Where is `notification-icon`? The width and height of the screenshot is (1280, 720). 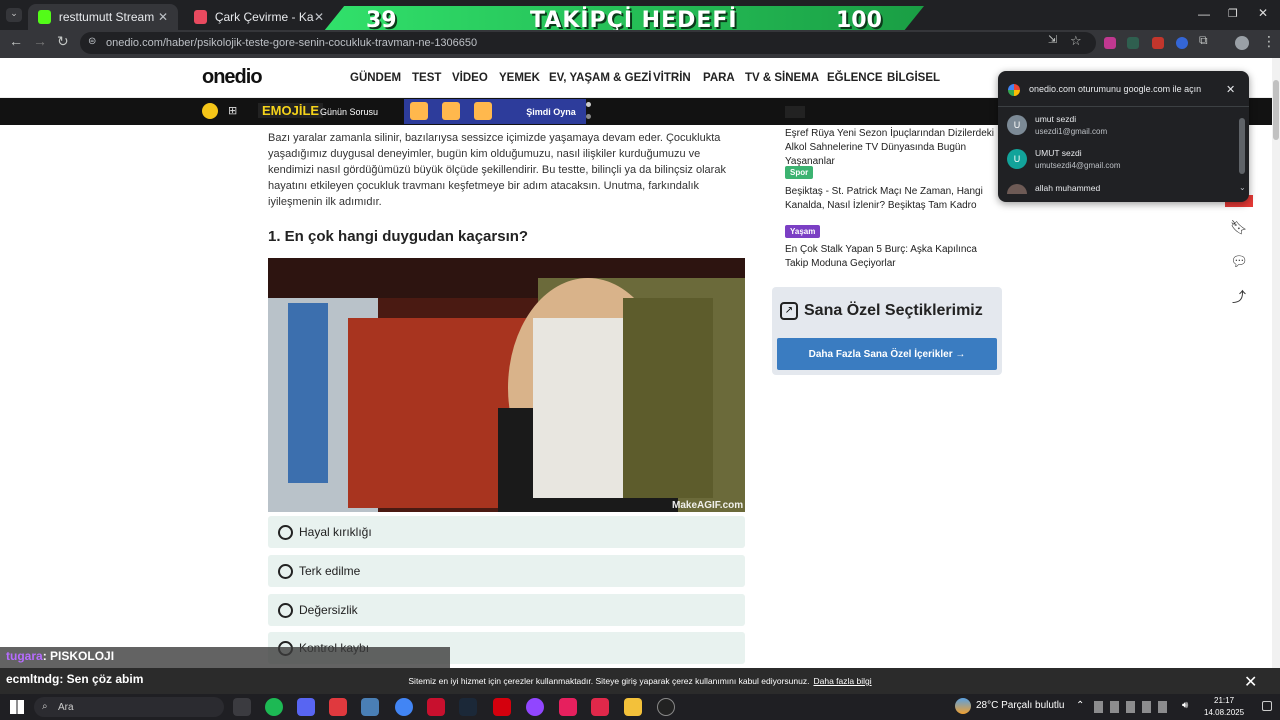 notification-icon is located at coordinates (1267, 706).